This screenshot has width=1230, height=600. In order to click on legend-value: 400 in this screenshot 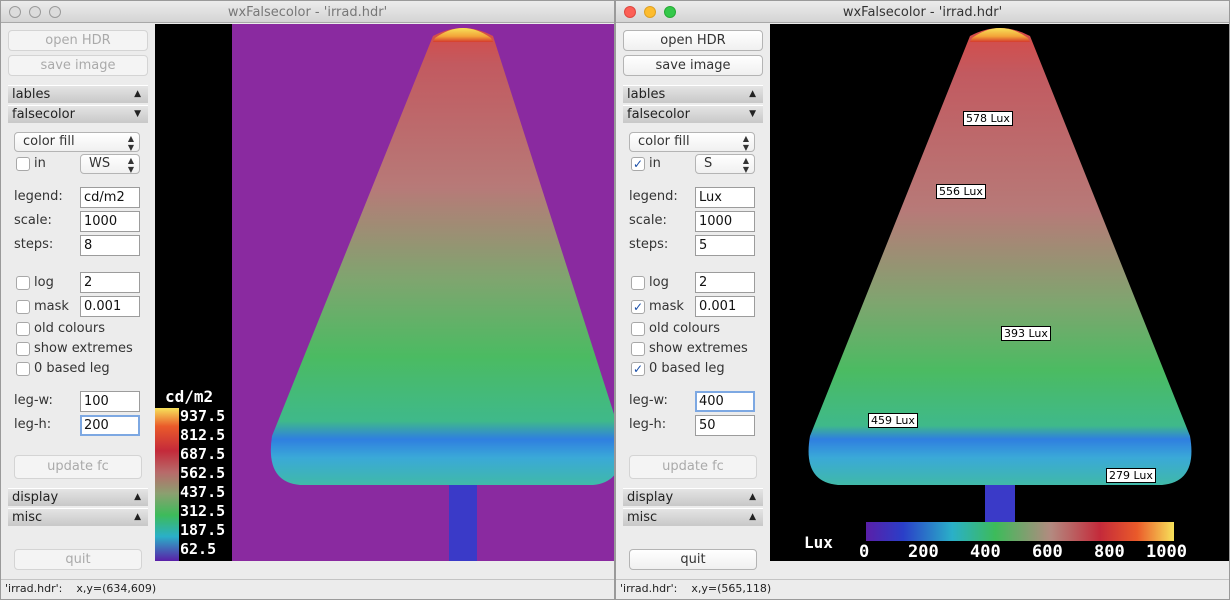, I will do `click(985, 552)`.